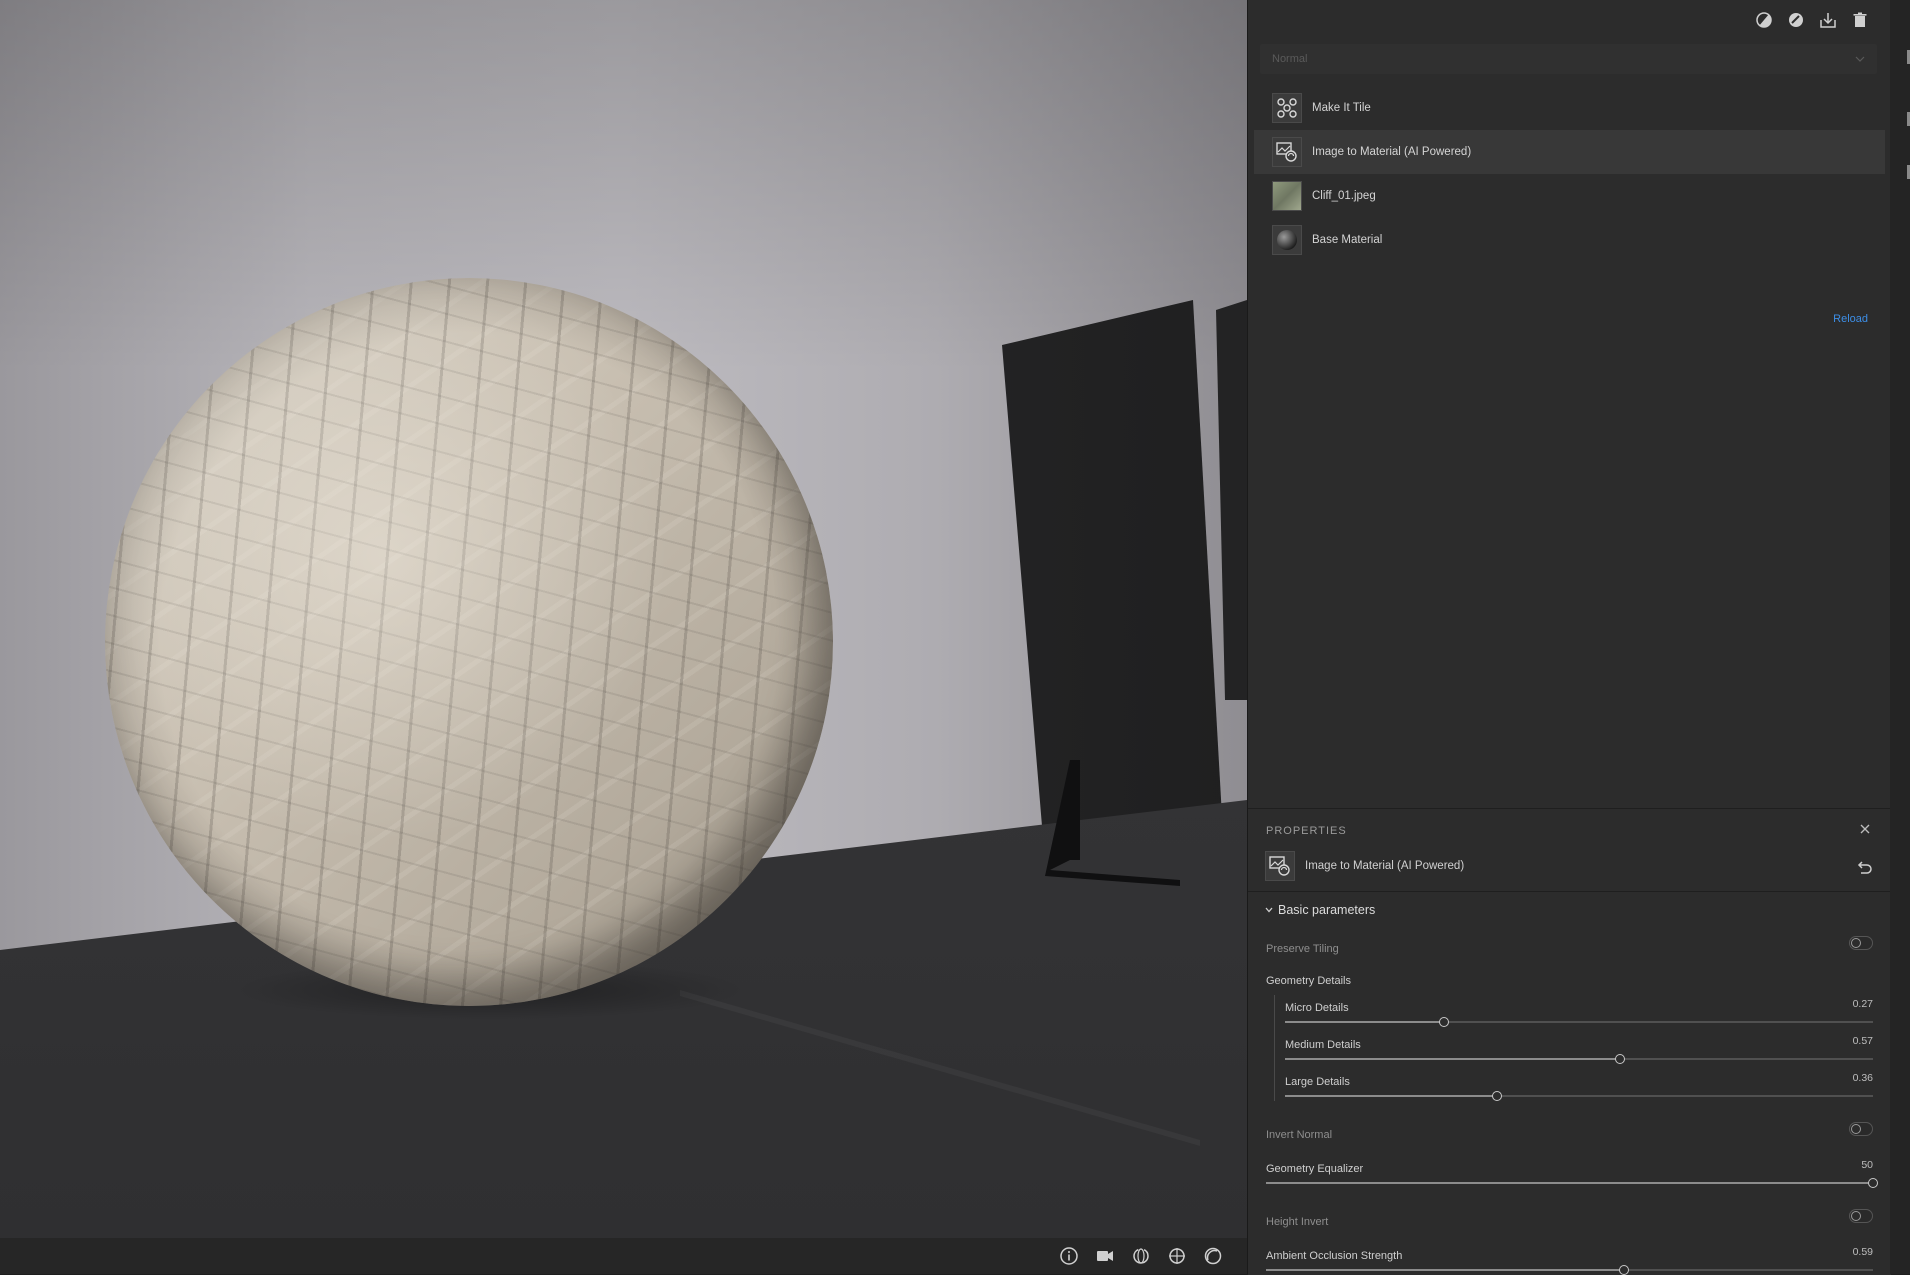 This screenshot has width=1910, height=1275. What do you see at coordinates (1177, 1256) in the screenshot?
I see `target-icon` at bounding box center [1177, 1256].